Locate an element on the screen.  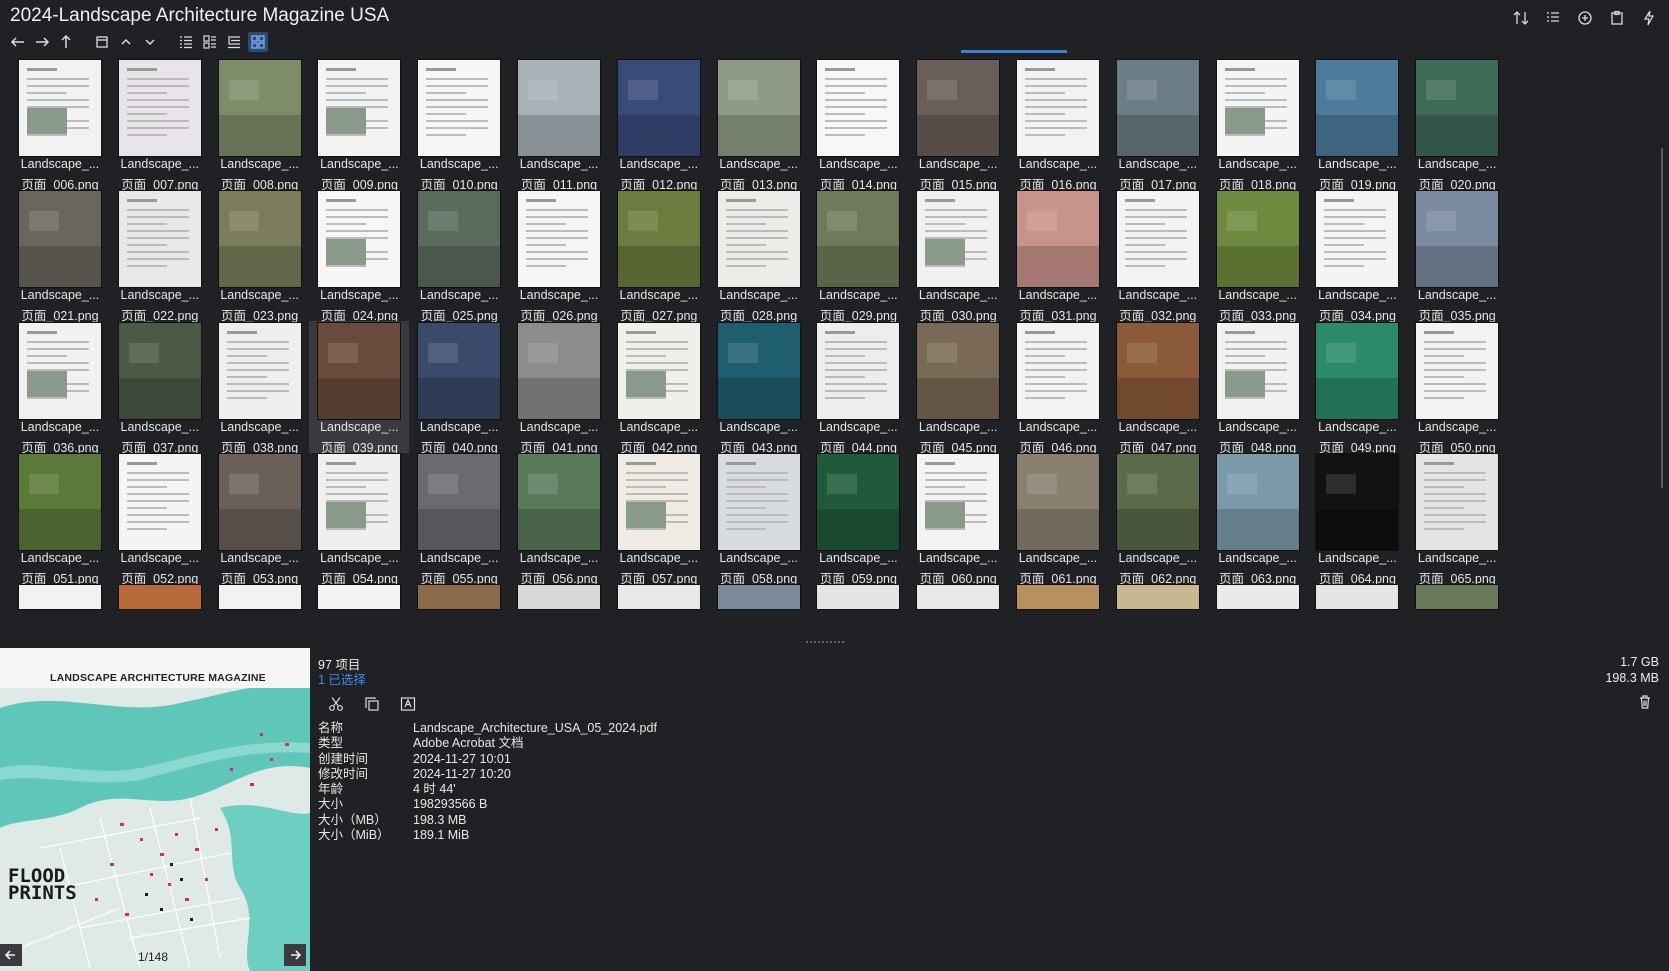
file-tile: Landscape_... 页面_051.png is located at coordinates (60, 519).